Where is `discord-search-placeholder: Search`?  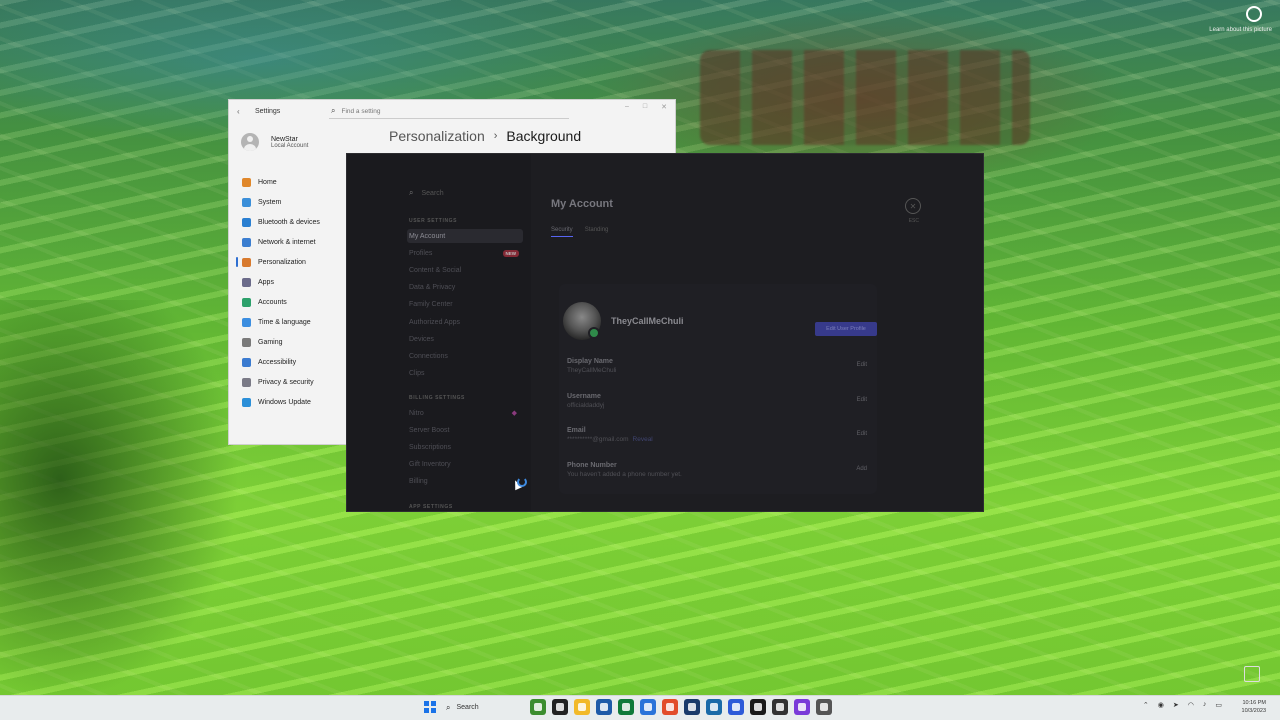
discord-search-placeholder: Search is located at coordinates (432, 193).